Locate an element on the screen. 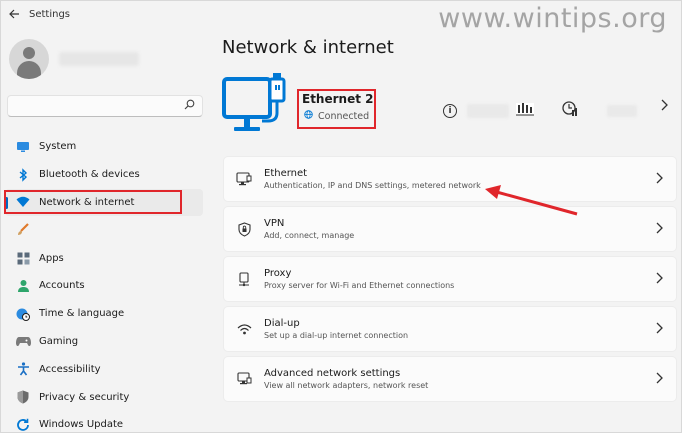 The width and height of the screenshot is (682, 433). dialup-icon is located at coordinates (244, 329).